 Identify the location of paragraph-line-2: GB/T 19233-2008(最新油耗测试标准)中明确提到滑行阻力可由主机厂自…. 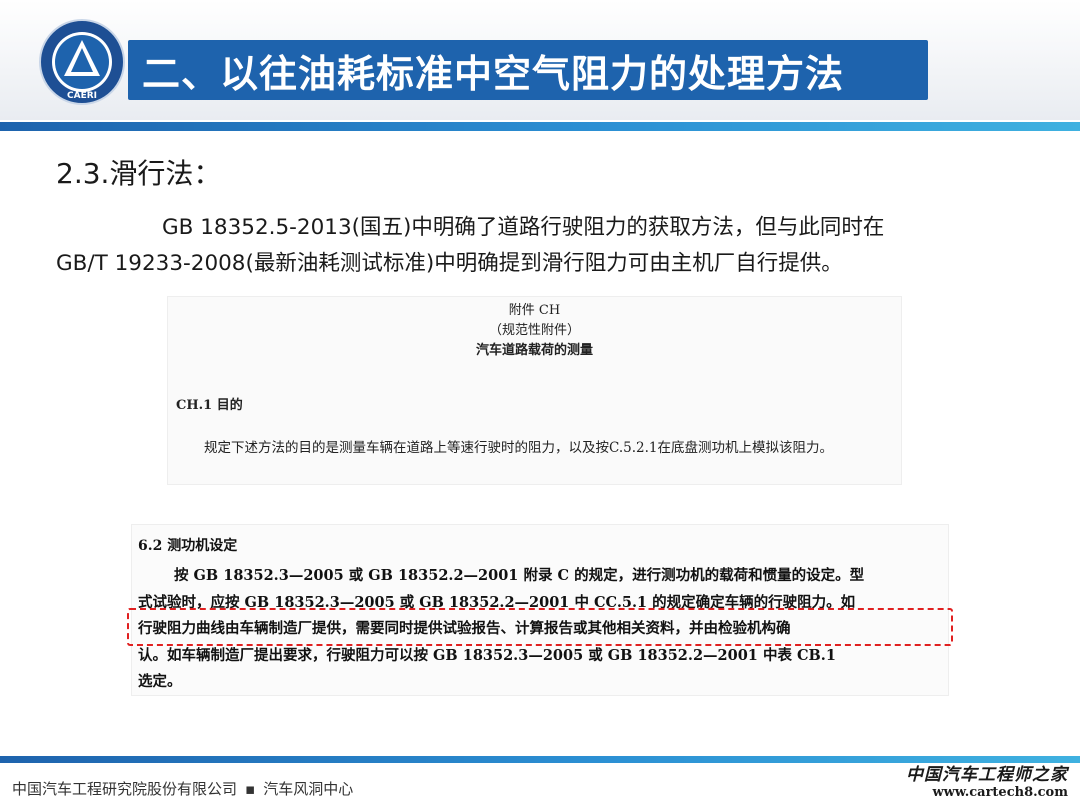
(449, 263).